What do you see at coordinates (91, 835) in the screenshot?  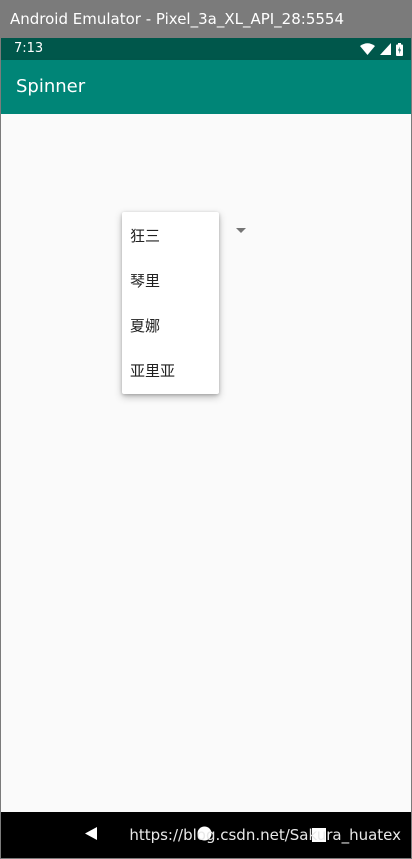 I see `back-icon` at bounding box center [91, 835].